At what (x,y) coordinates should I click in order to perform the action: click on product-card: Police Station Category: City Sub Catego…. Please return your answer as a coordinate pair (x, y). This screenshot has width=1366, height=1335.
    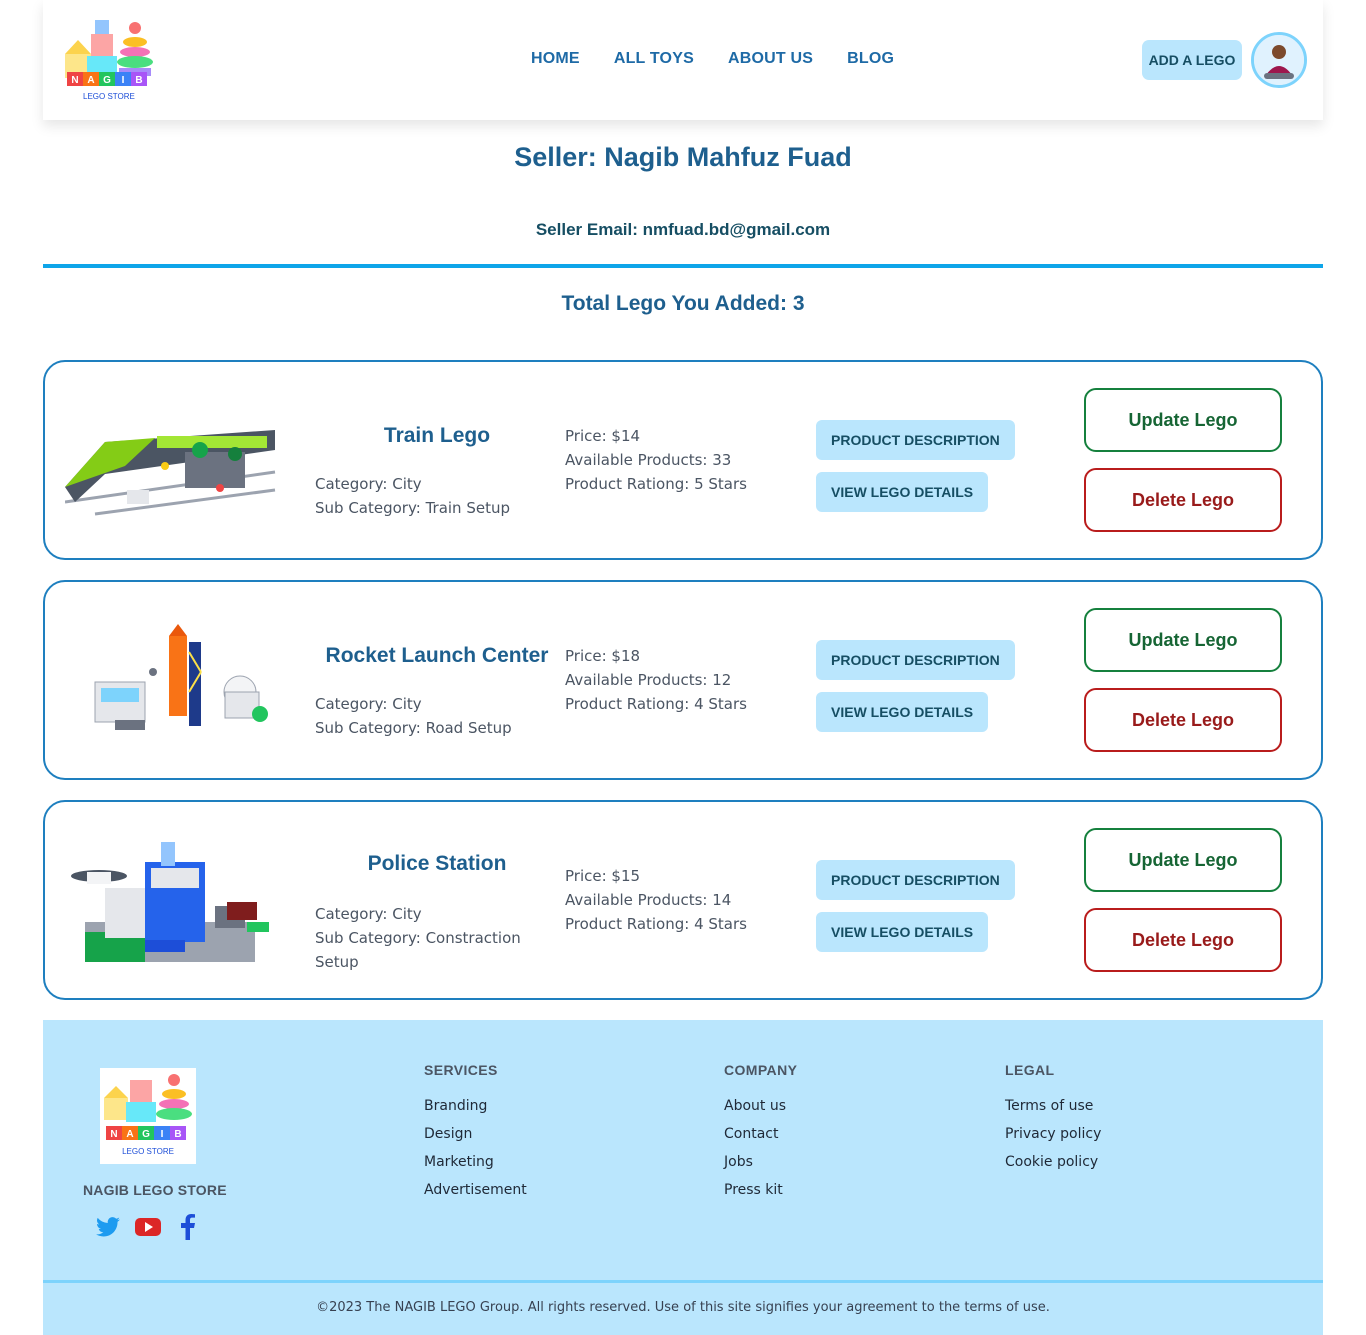
    Looking at the image, I should click on (683, 900).